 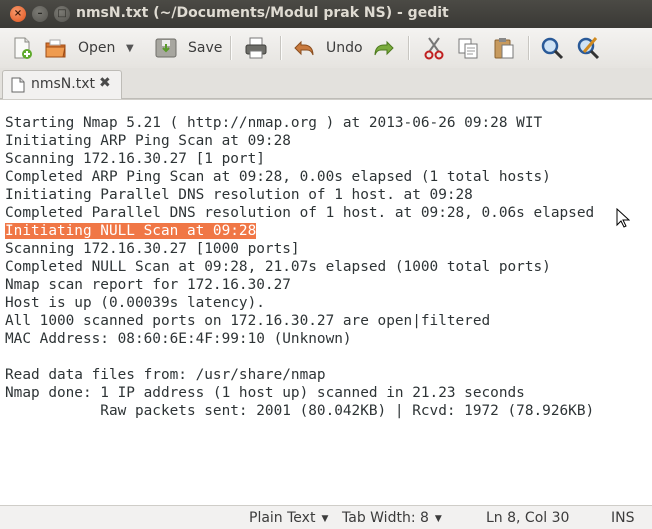 What do you see at coordinates (56, 48) in the screenshot?
I see `open-folder-icon` at bounding box center [56, 48].